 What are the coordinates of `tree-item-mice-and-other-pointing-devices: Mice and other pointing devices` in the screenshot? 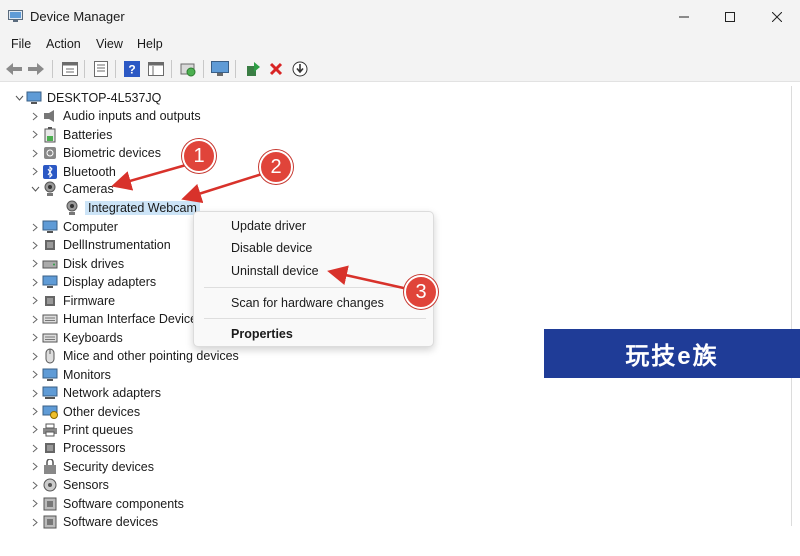 It's located at (133, 356).